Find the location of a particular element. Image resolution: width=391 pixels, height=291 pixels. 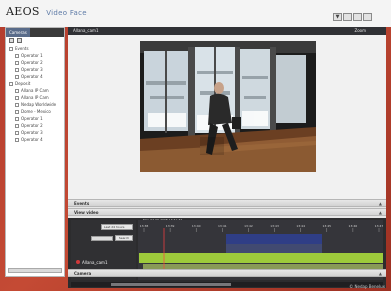

tree-group-label: Events is located at coordinates (22, 48).